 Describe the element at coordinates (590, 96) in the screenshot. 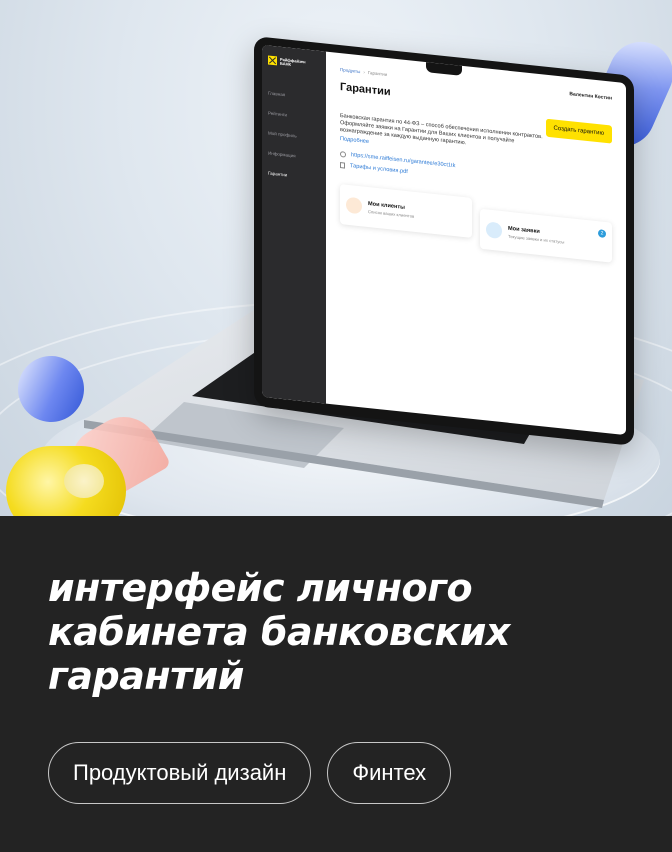

I see `user-name: Валентин Костин` at that location.